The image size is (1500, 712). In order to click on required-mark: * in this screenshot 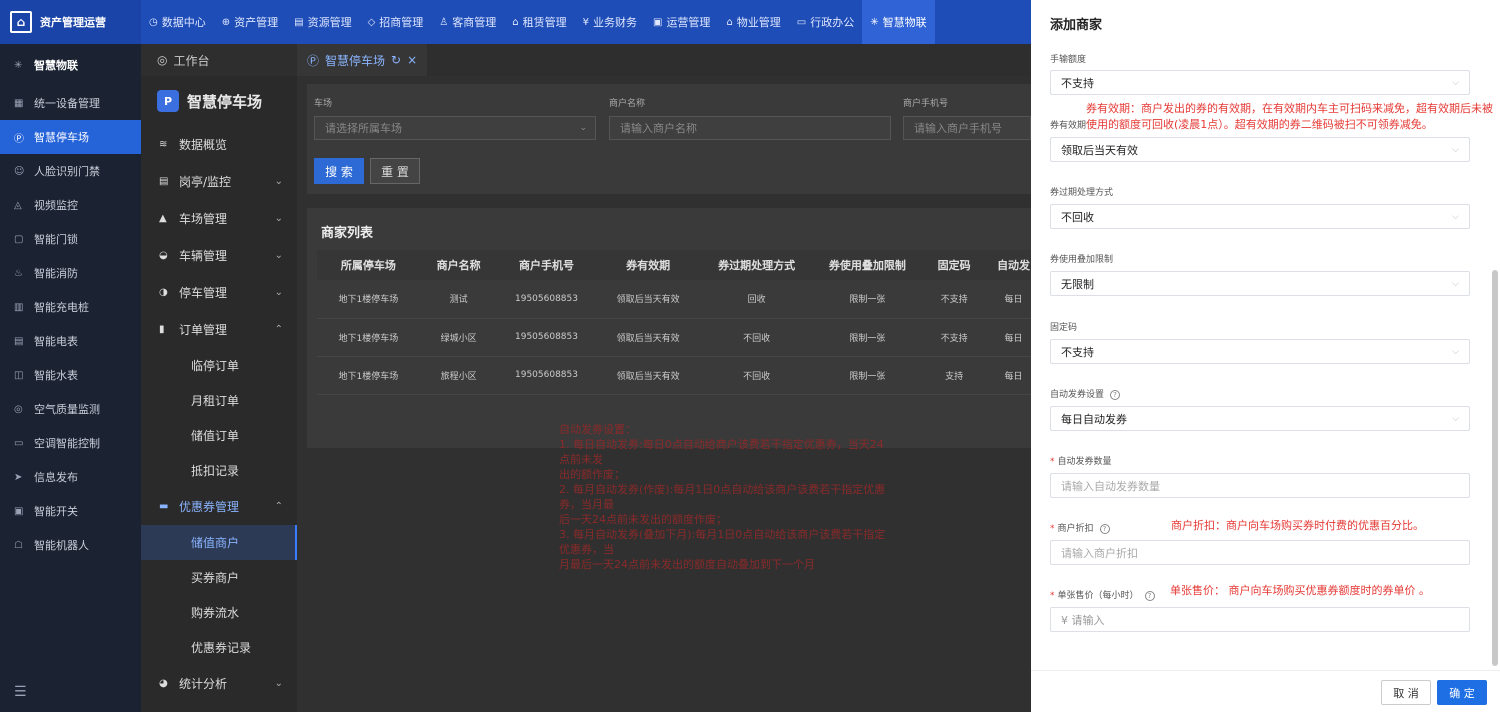, I will do `click(1052, 529)`.